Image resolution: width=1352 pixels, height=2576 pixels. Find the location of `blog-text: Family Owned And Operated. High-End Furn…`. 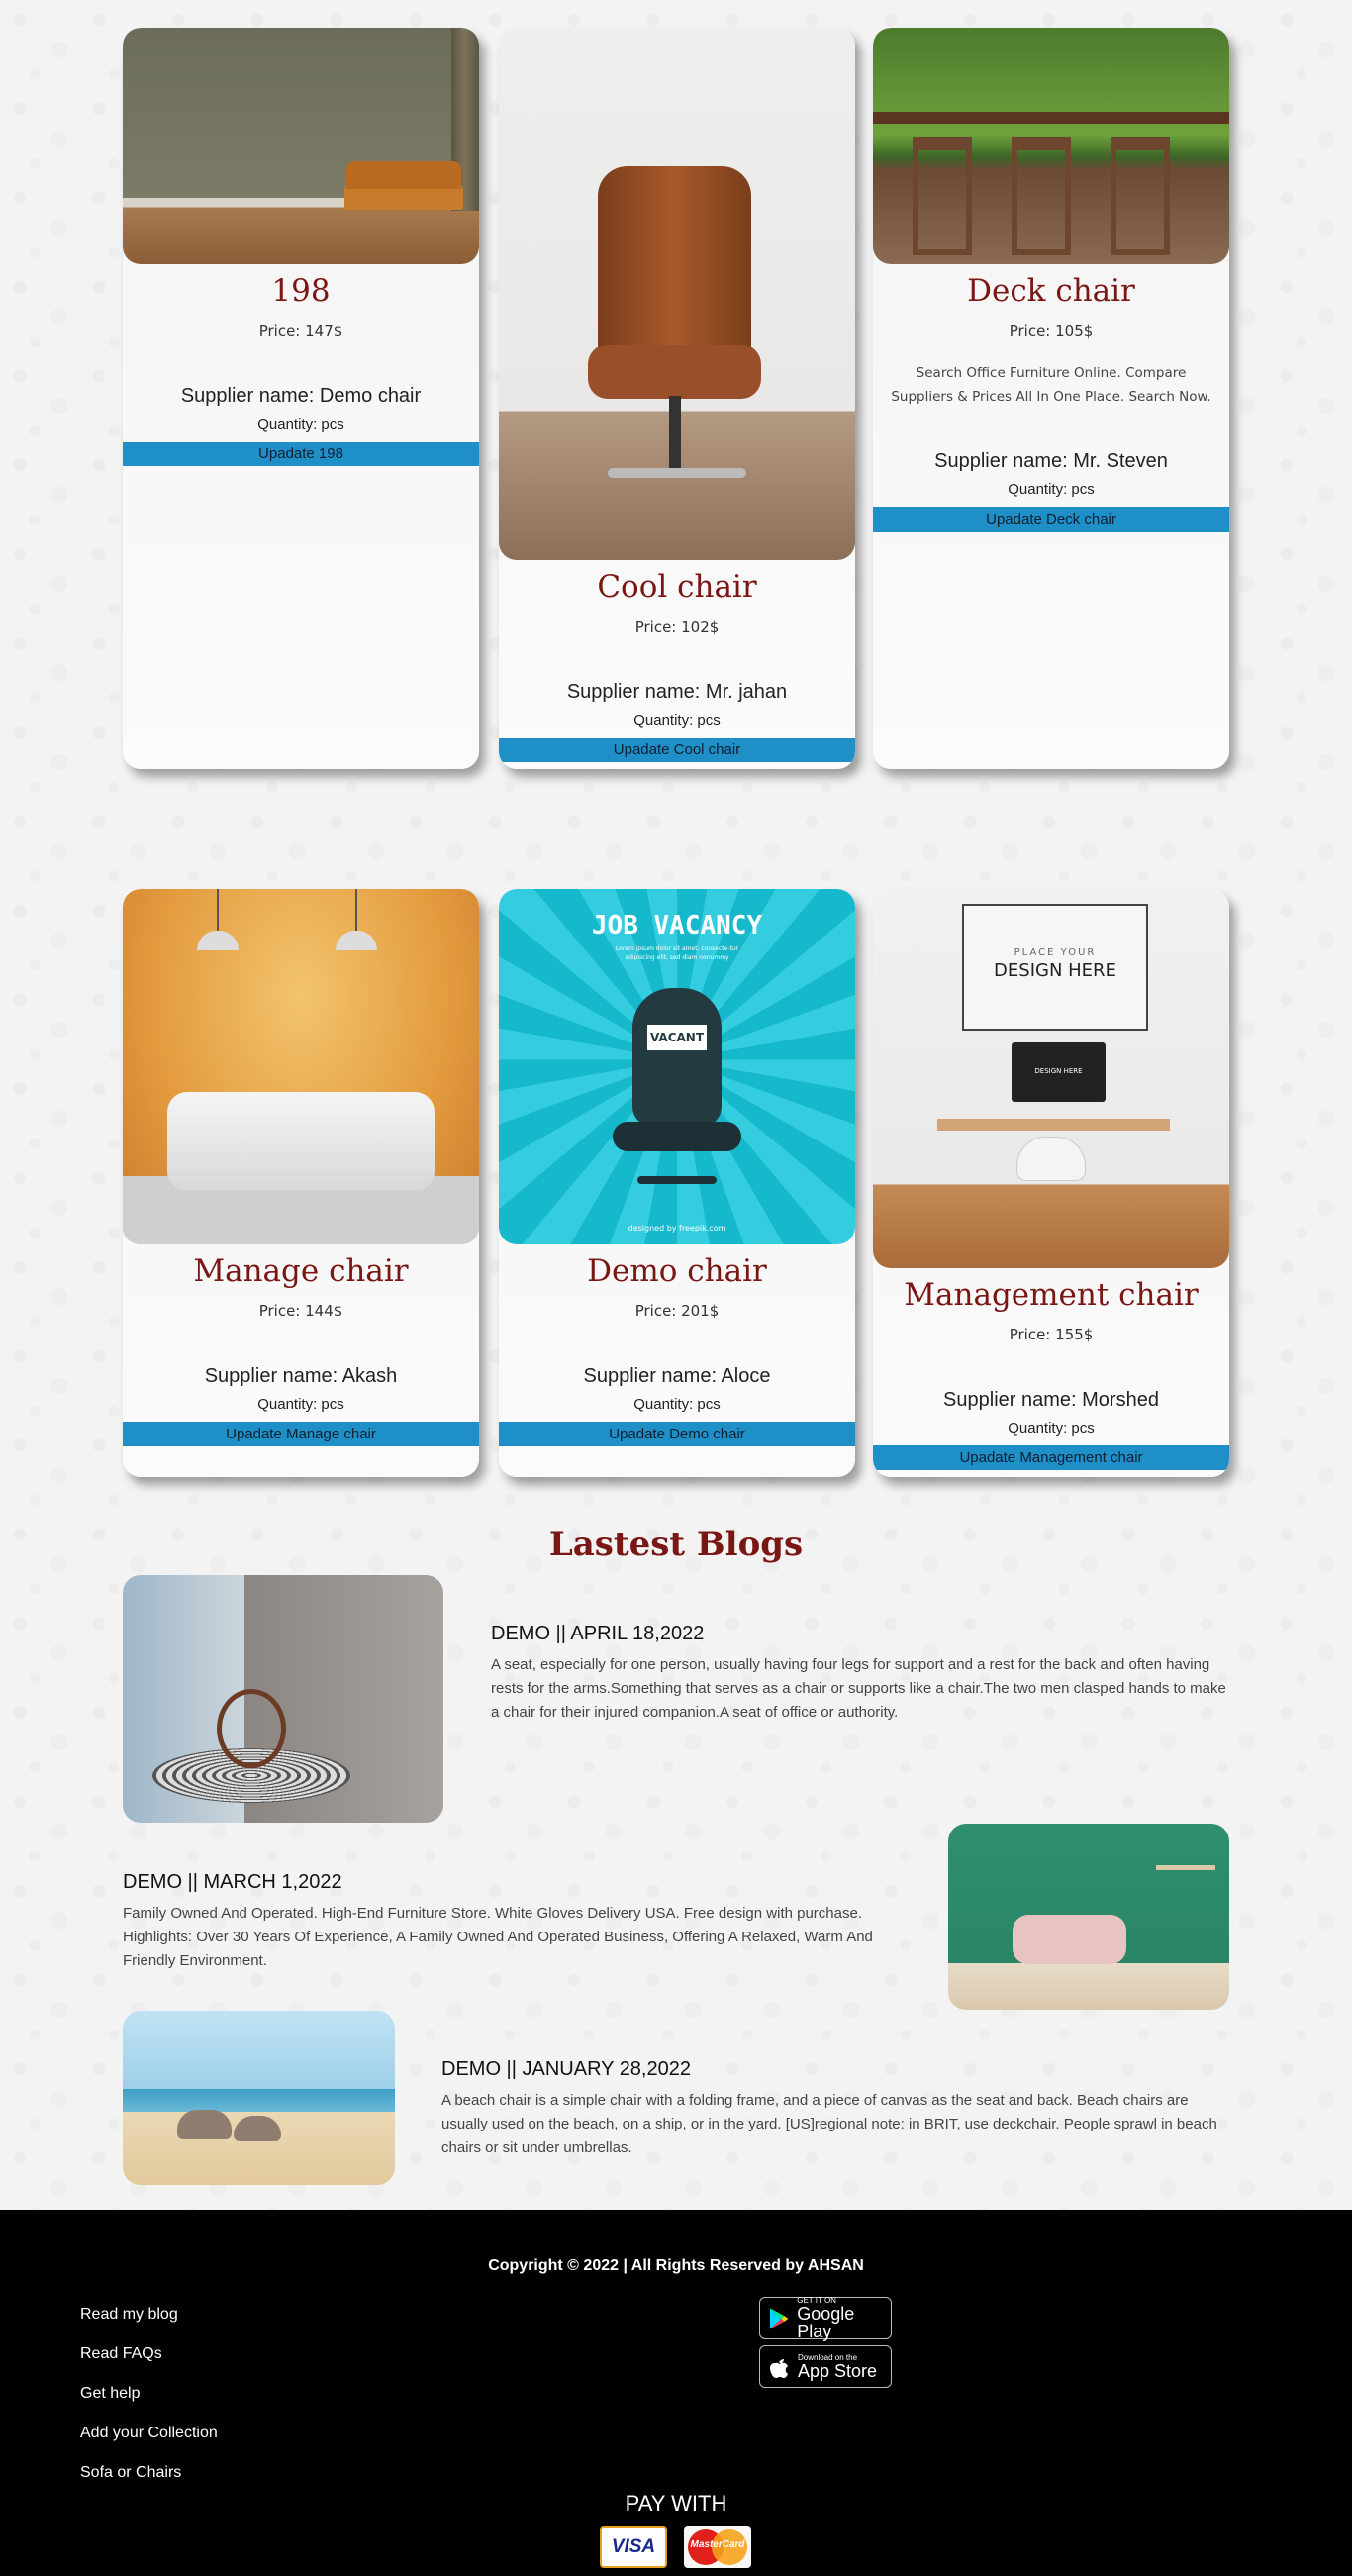

blog-text: Family Owned And Operated. High-End Furn… is located at coordinates (498, 1937).